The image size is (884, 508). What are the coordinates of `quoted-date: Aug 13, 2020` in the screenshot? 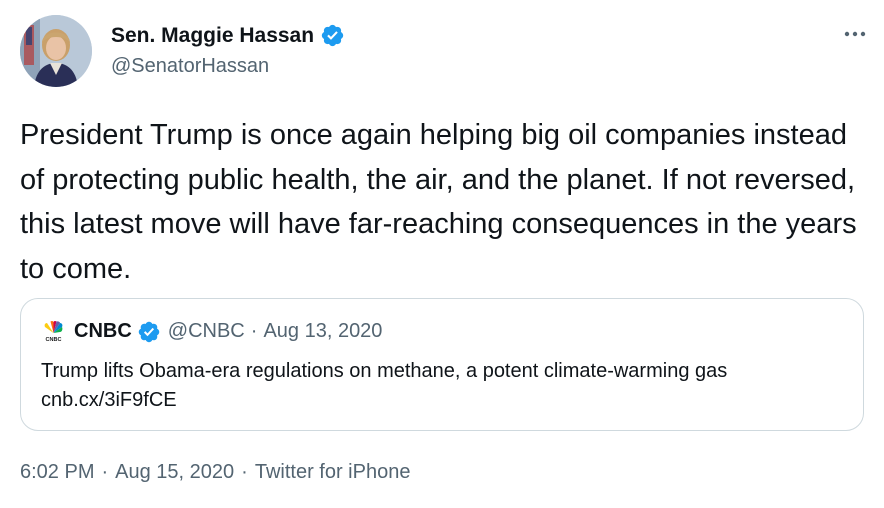 It's located at (323, 331).